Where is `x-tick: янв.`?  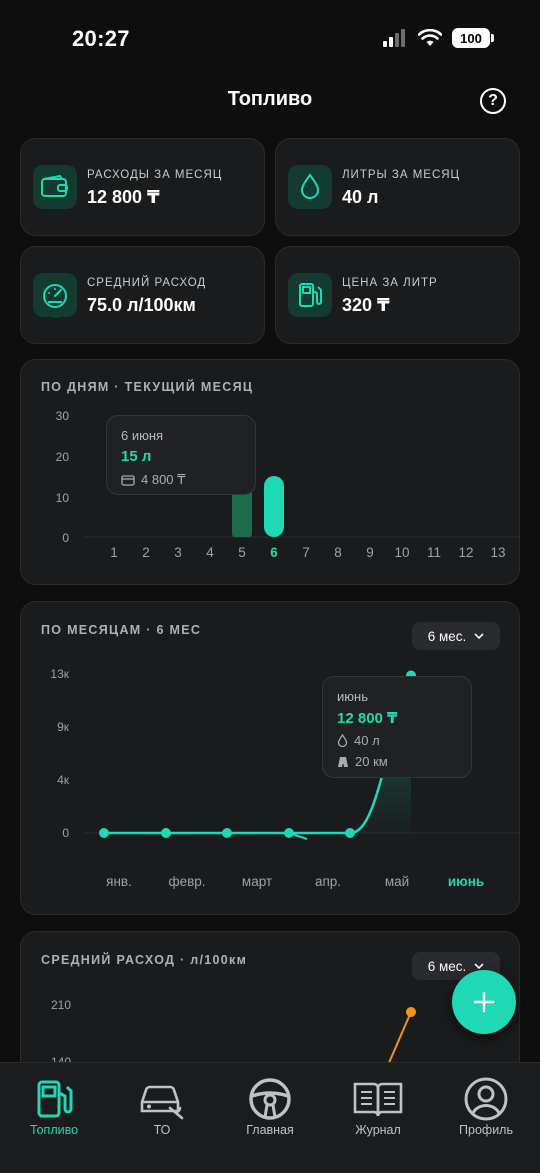 x-tick: янв. is located at coordinates (119, 881).